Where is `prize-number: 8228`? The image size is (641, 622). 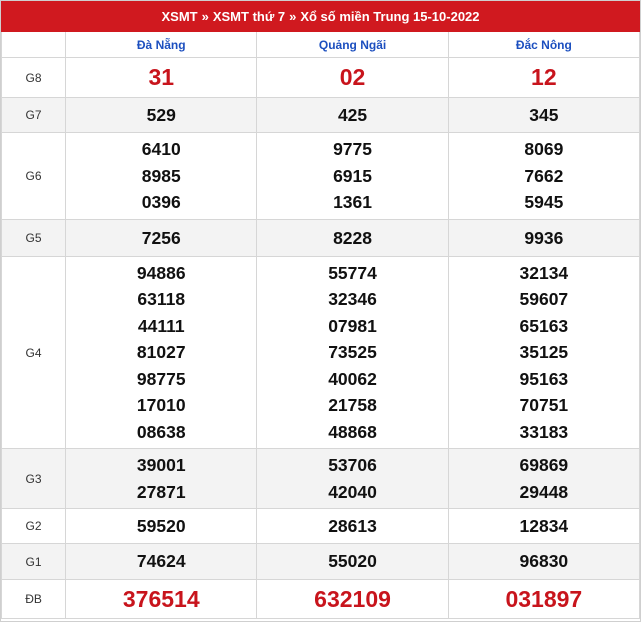
prize-number: 8228 is located at coordinates (352, 237).